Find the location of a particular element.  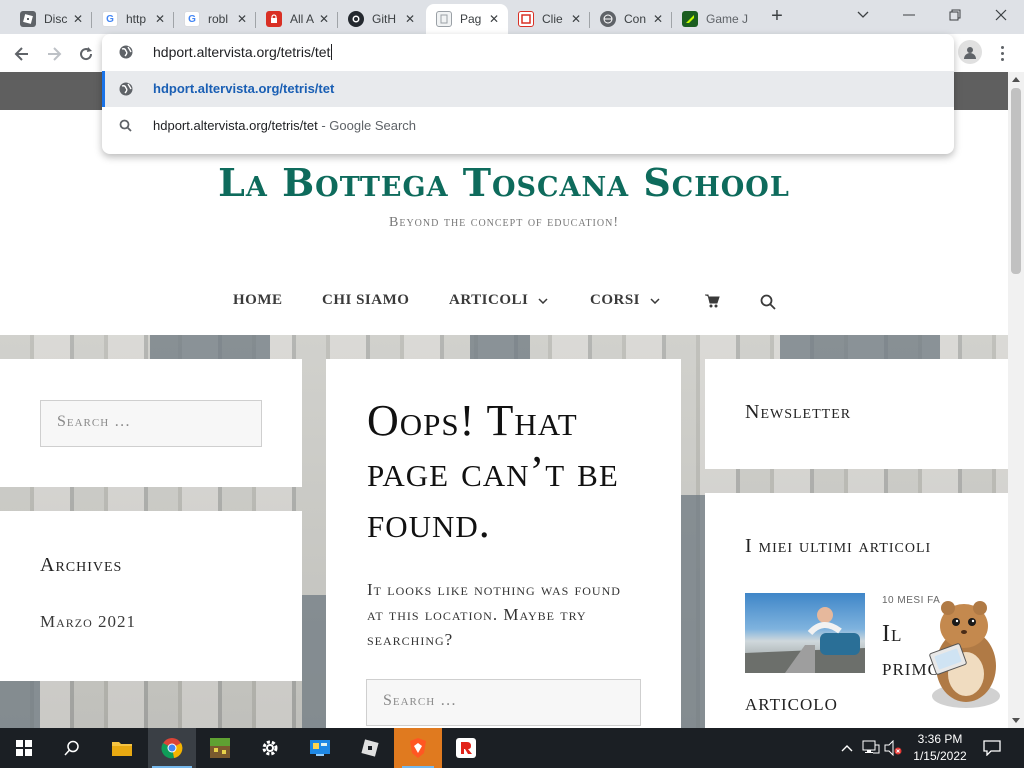

site-title: La Bottega Toscana School is located at coordinates (504, 182).